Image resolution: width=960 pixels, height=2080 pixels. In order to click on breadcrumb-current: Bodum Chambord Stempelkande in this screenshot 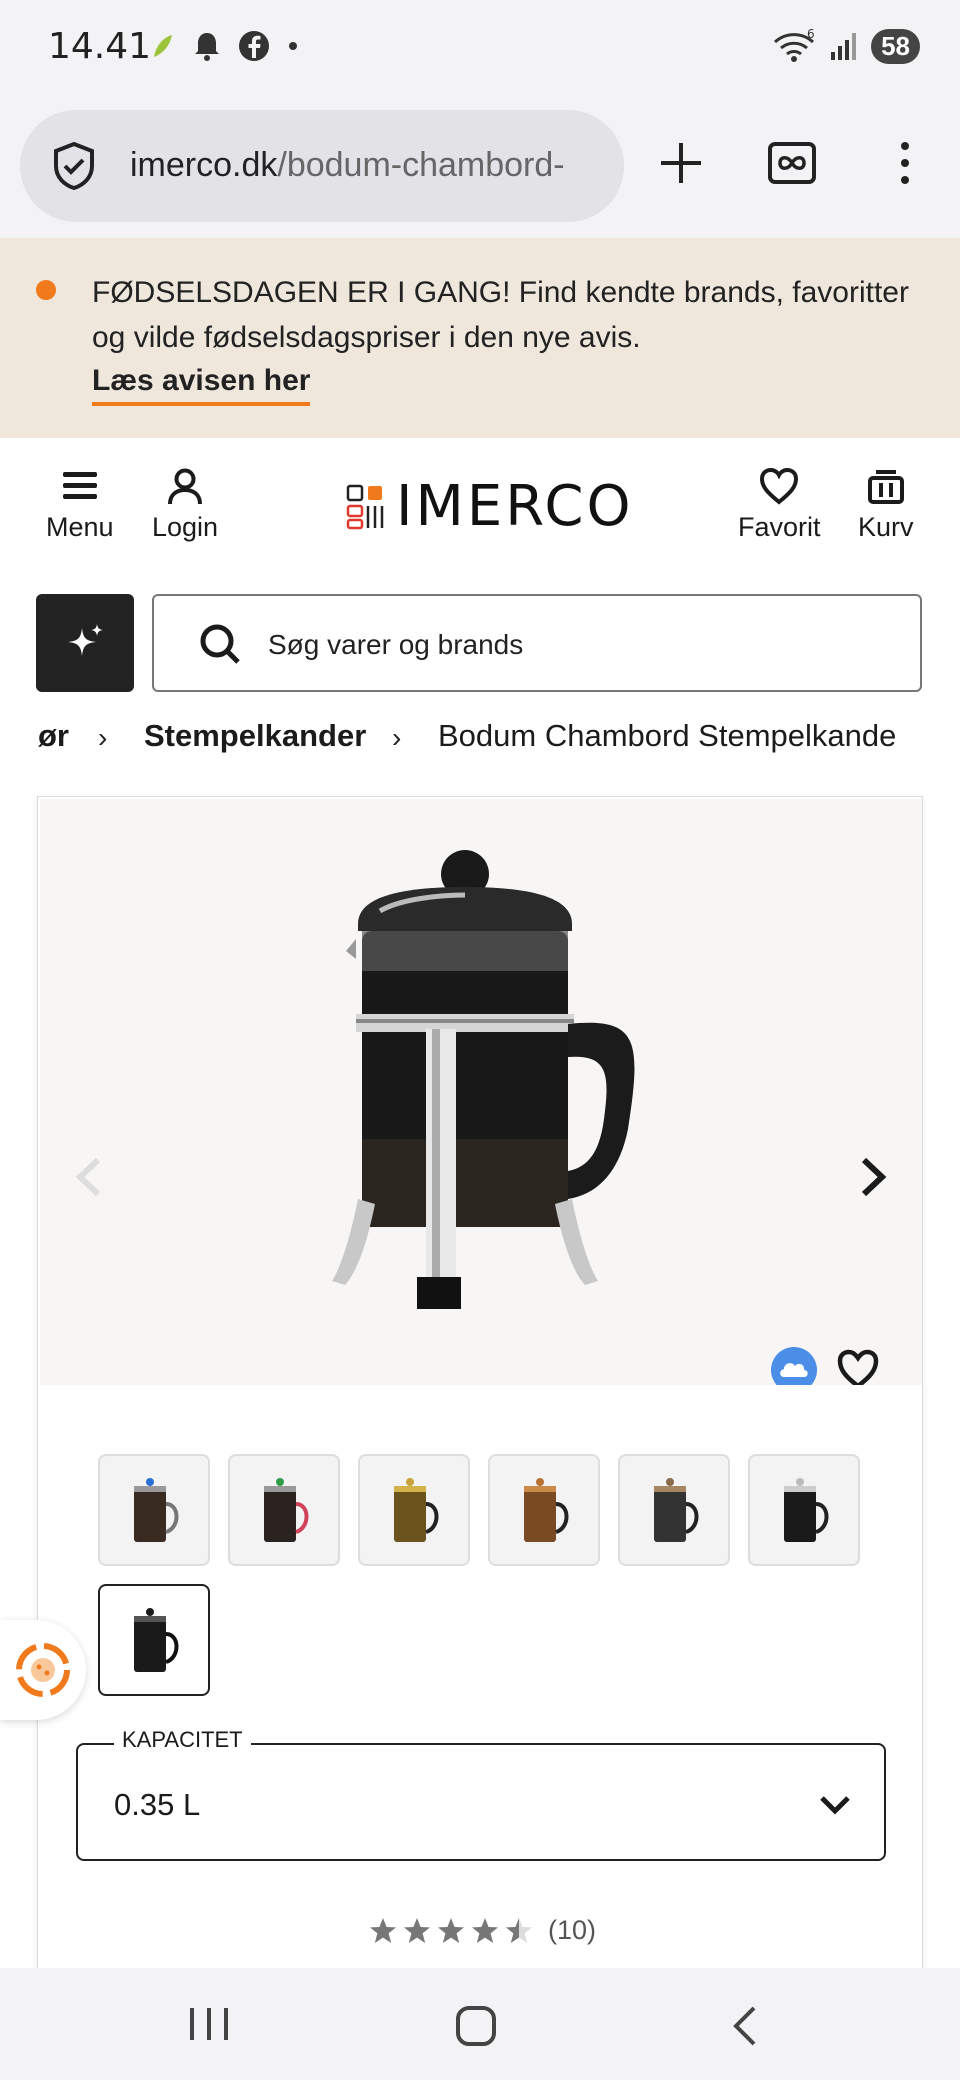, I will do `click(667, 735)`.